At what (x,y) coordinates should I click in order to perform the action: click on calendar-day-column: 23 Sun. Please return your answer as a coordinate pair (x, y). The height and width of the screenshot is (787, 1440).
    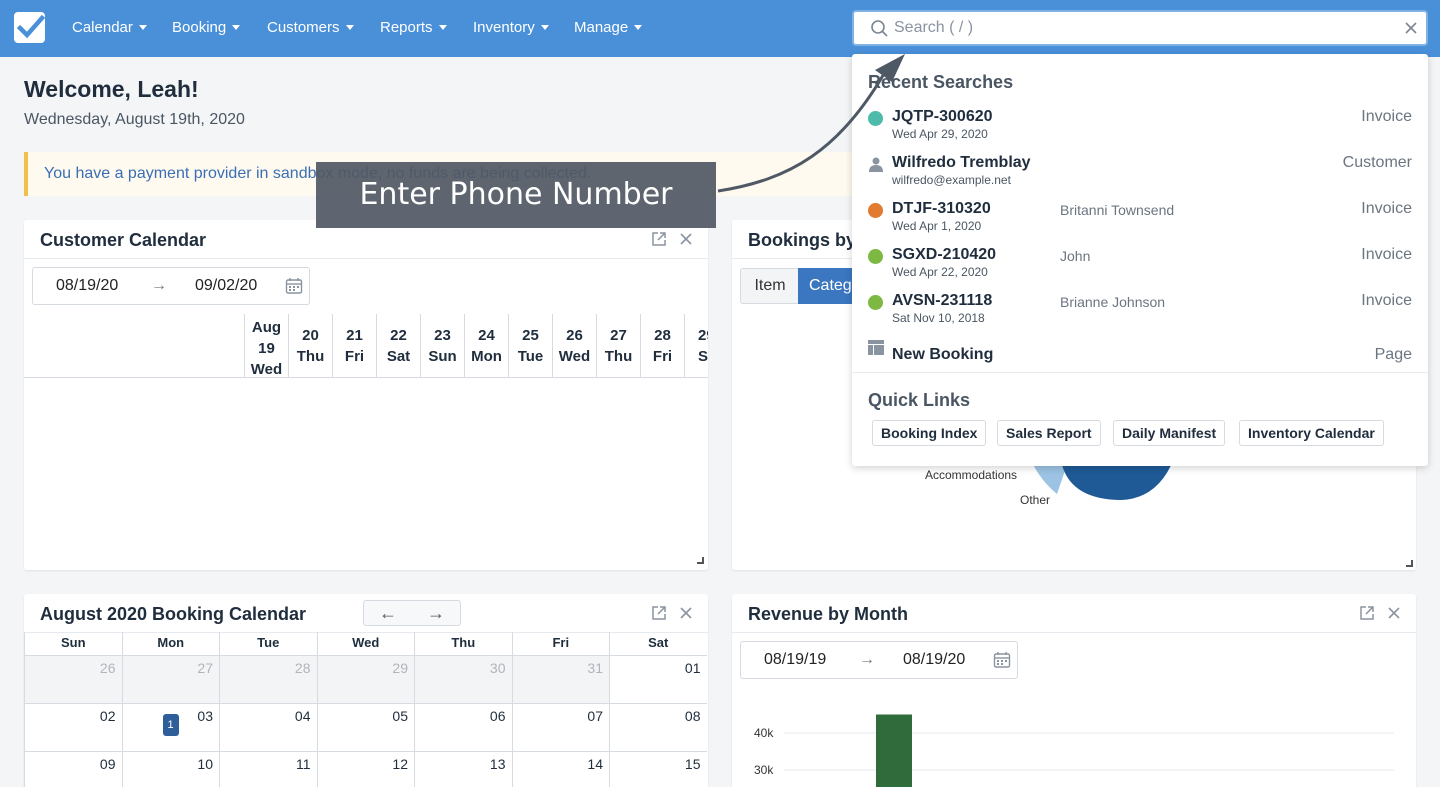
    Looking at the image, I should click on (442, 346).